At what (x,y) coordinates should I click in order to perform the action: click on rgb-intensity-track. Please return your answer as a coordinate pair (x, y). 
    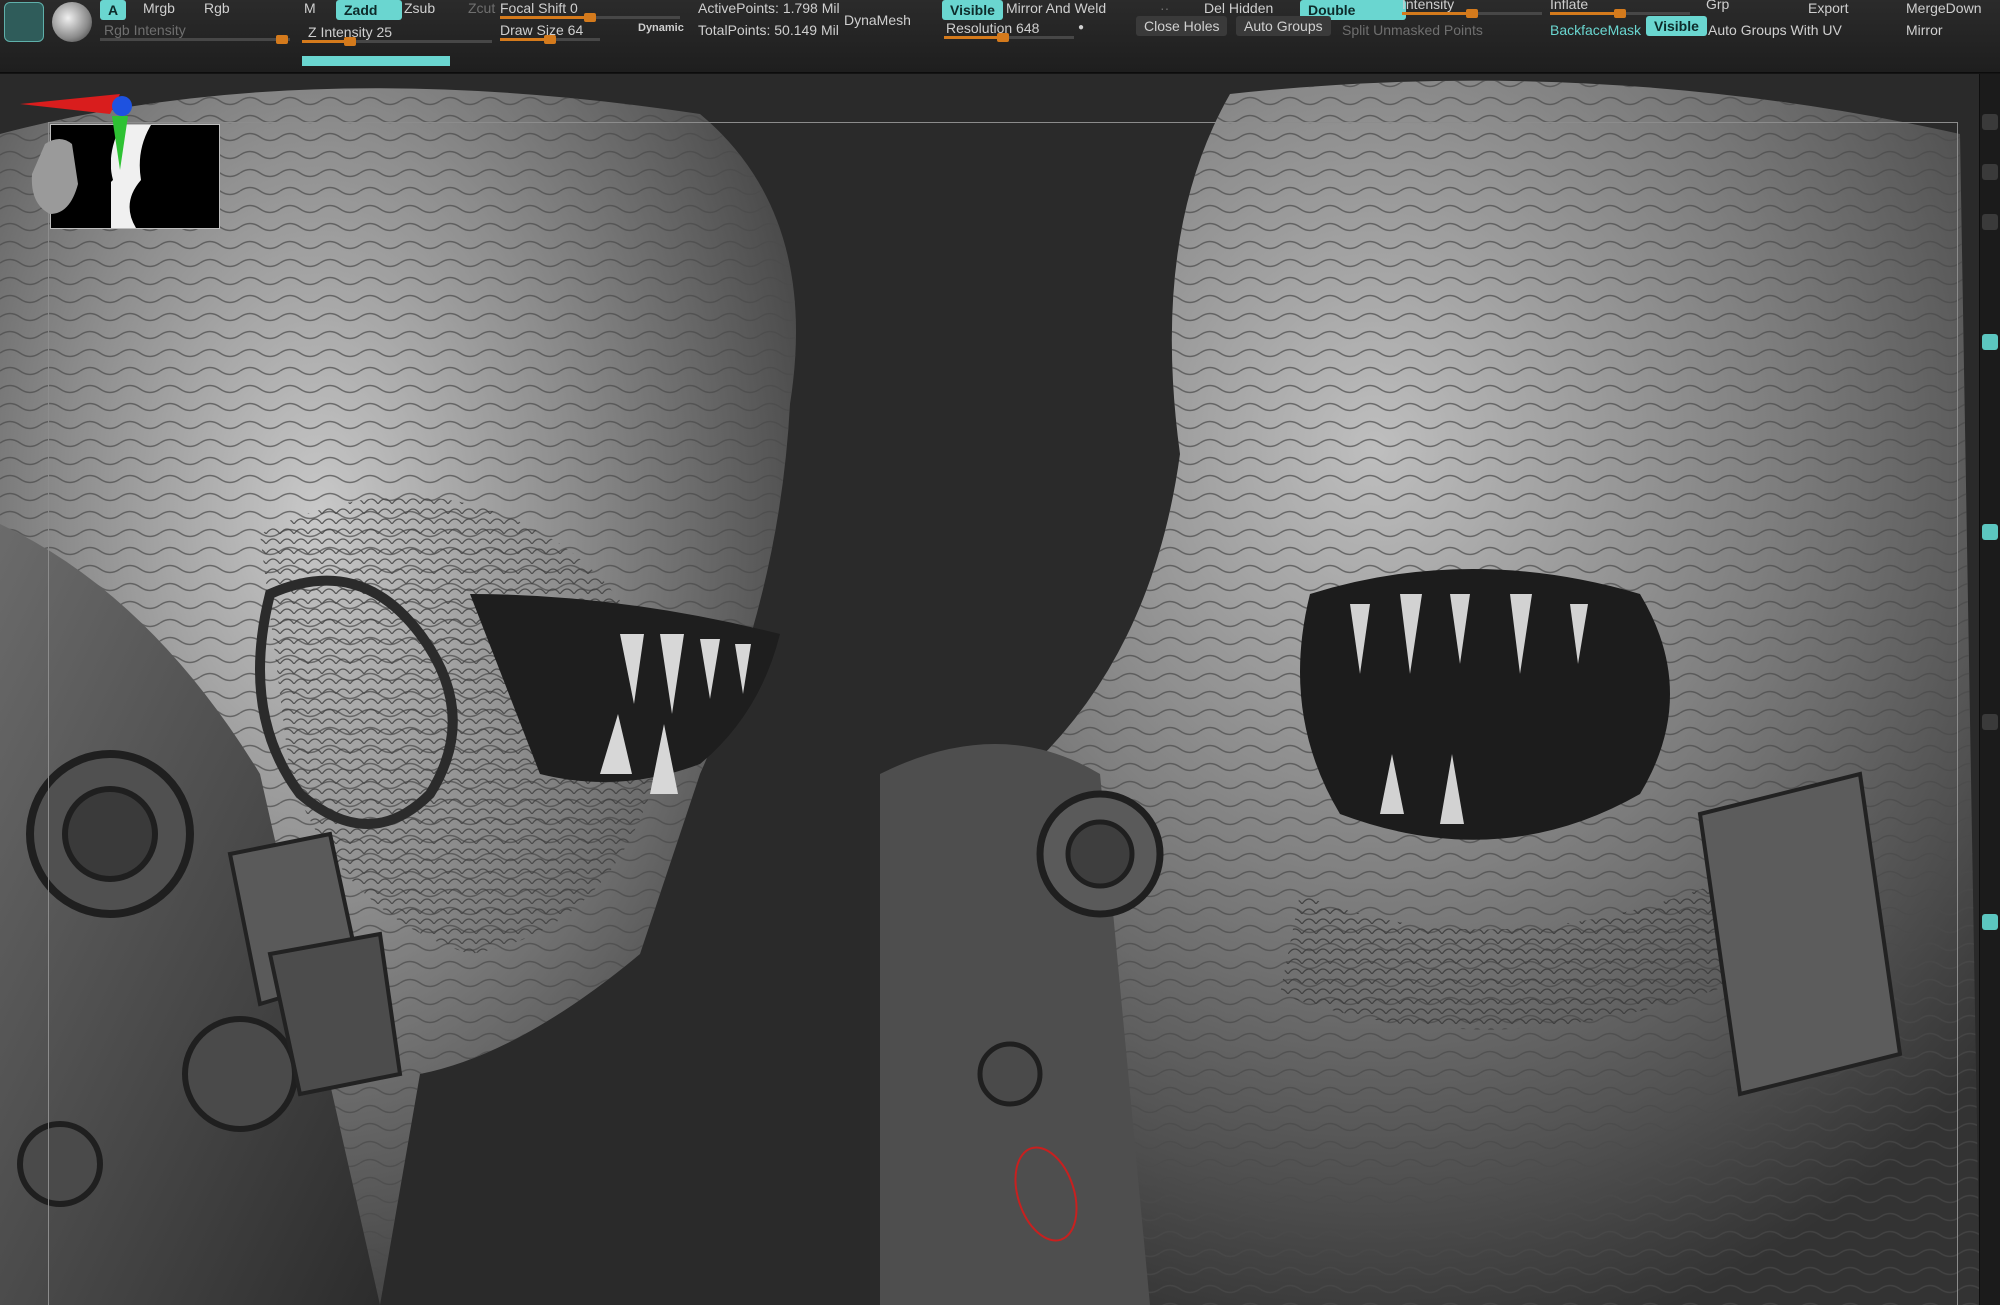
    Looking at the image, I should click on (195, 39).